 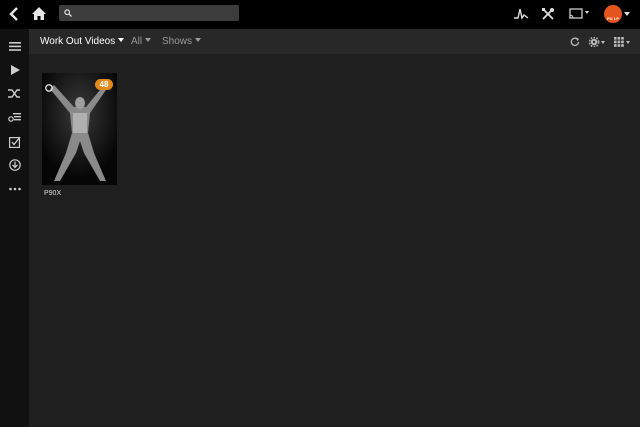 What do you see at coordinates (320, 14) in the screenshot?
I see `top-bar: PG LP` at bounding box center [320, 14].